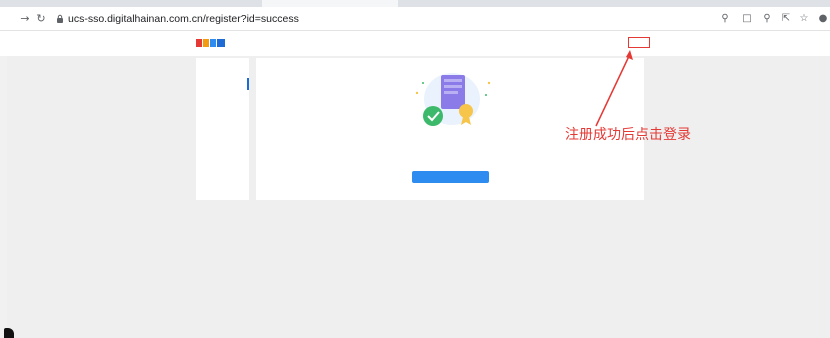  I want to click on back-icon: →, so click(25, 19).